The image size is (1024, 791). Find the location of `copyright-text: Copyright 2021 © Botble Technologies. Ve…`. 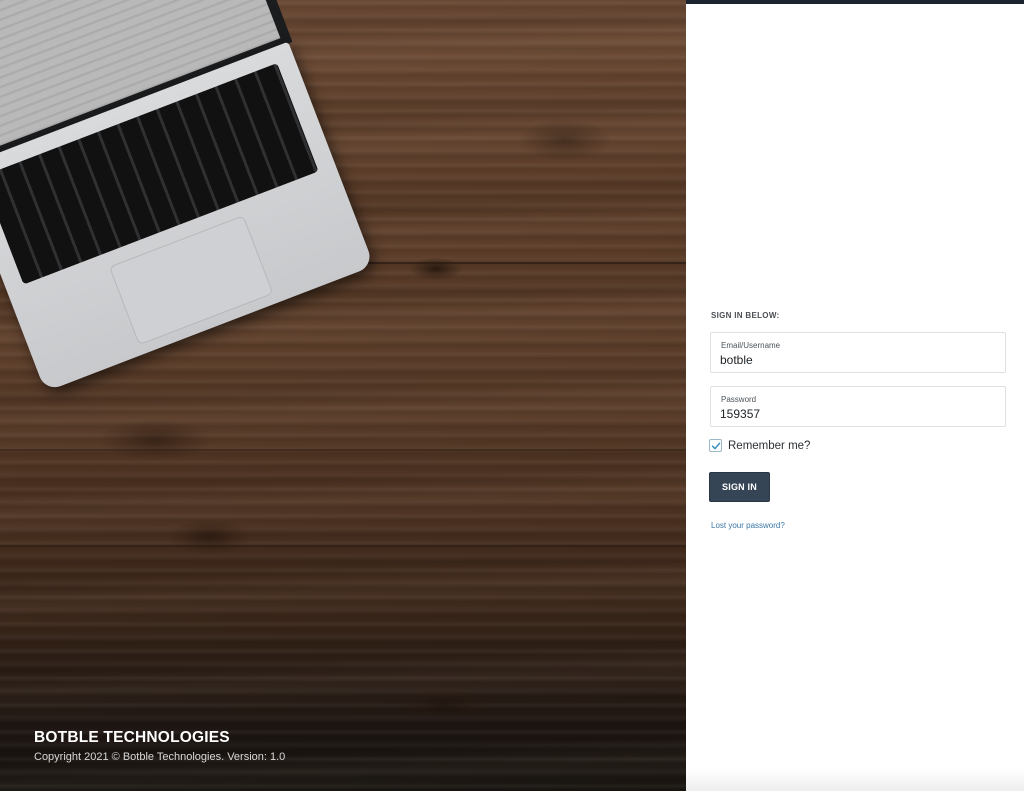

copyright-text: Copyright 2021 © Botble Technologies. Ve… is located at coordinates (160, 757).